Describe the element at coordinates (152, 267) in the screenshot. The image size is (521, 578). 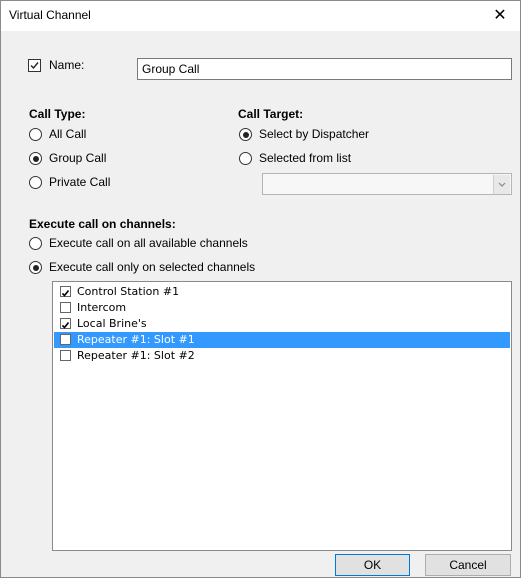
I see `execute-selected-label: Execute call only on selected channels` at that location.